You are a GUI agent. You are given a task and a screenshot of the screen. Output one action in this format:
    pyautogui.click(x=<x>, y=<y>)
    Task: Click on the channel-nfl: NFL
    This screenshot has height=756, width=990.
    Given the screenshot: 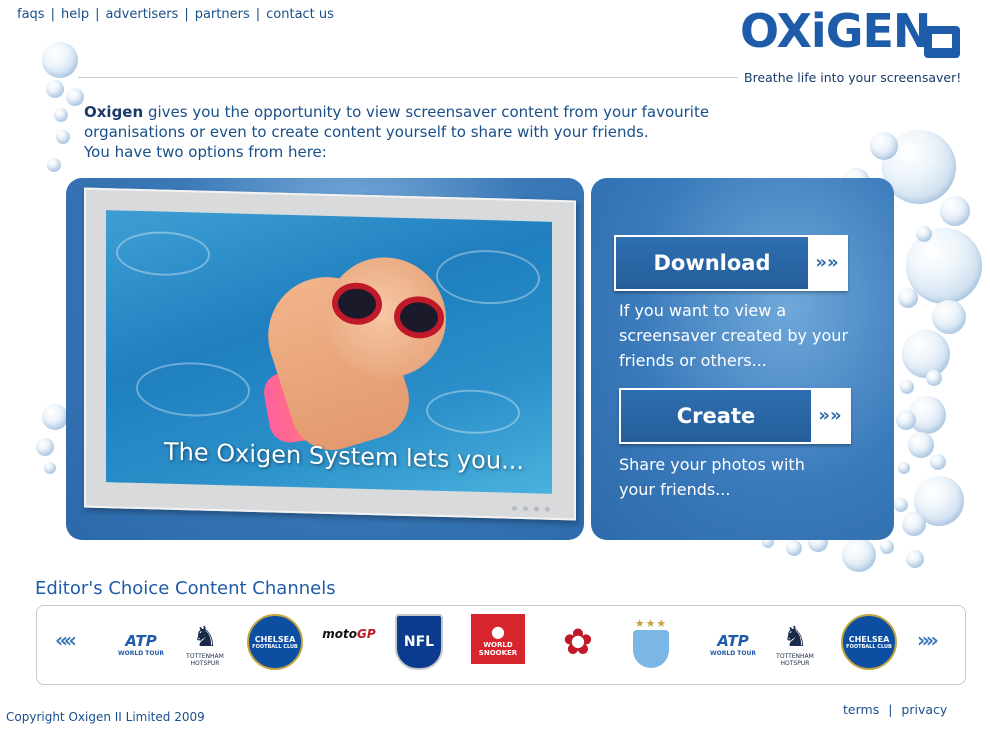 What is the action you would take?
    pyautogui.click(x=419, y=642)
    